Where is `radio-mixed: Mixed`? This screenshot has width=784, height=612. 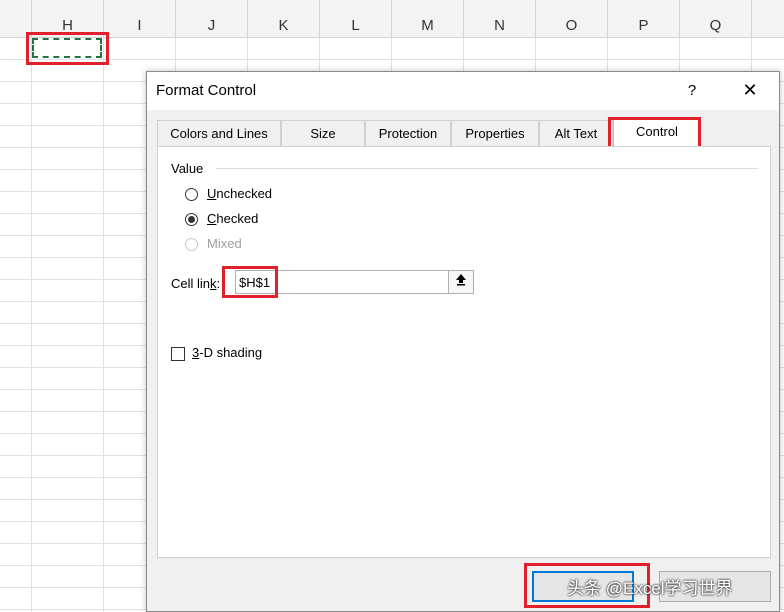
radio-mixed: Mixed is located at coordinates (245, 246).